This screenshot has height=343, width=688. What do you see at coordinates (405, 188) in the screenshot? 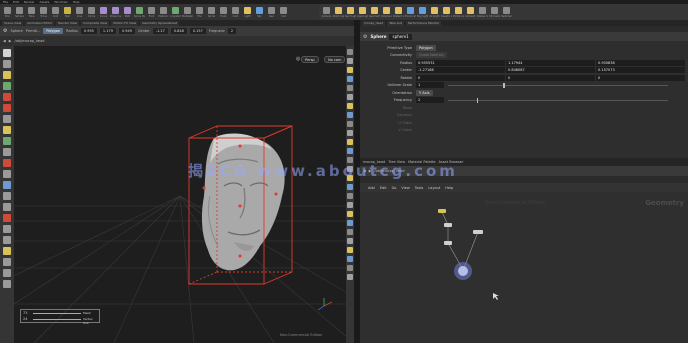
I see `network-menu-item: View` at bounding box center [405, 188].